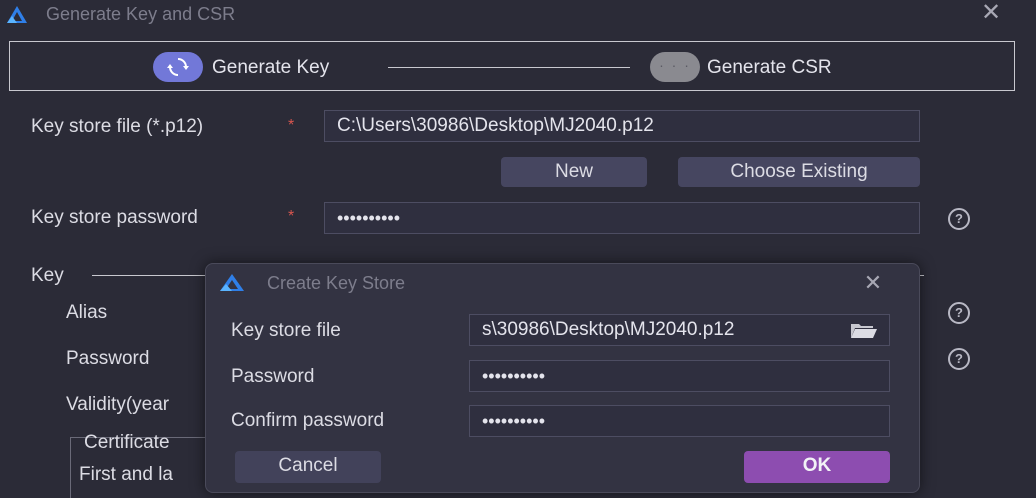  Describe the element at coordinates (679, 421) in the screenshot. I see `dialog-confirm-input: ••••••••••` at that location.